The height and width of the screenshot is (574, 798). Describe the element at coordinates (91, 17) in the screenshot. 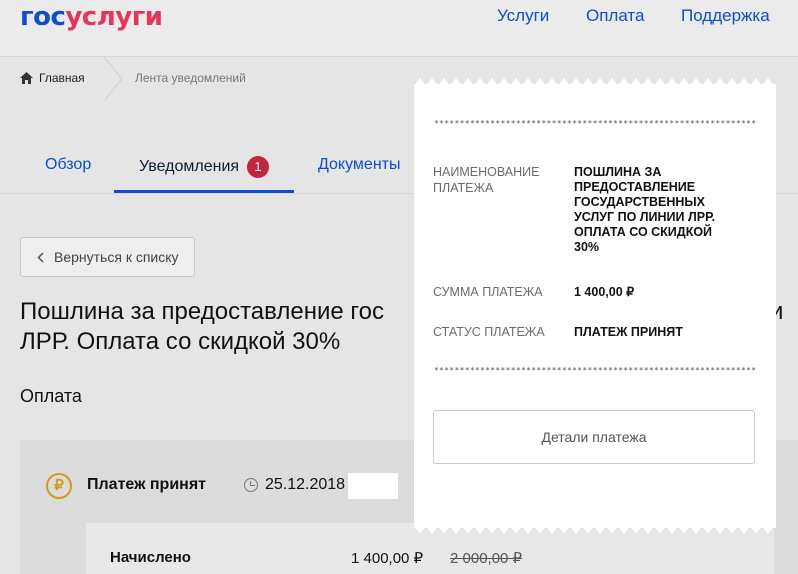

I see `gosuslugi-logo: госуслуги` at that location.